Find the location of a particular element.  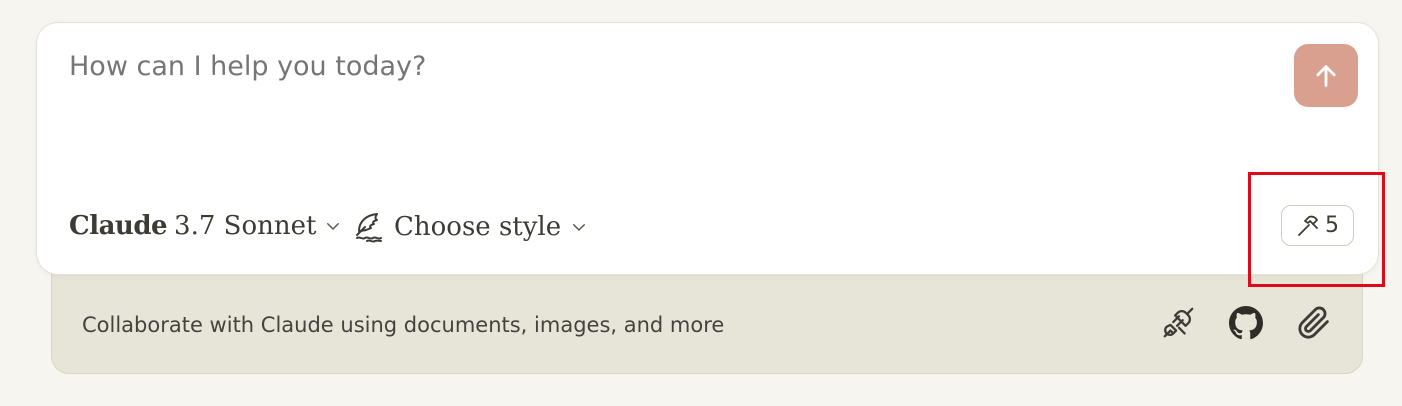

tools-count: 5 is located at coordinates (1332, 225).